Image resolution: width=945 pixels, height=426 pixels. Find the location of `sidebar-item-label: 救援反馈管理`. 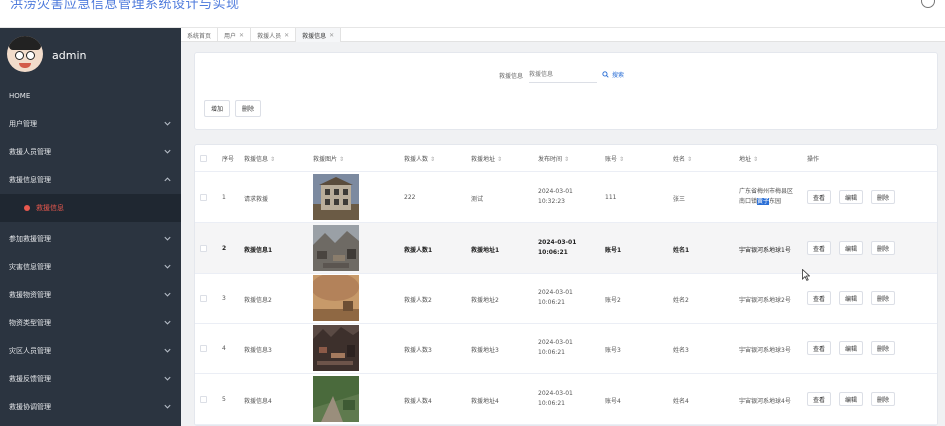

sidebar-item-label: 救援反馈管理 is located at coordinates (30, 379).